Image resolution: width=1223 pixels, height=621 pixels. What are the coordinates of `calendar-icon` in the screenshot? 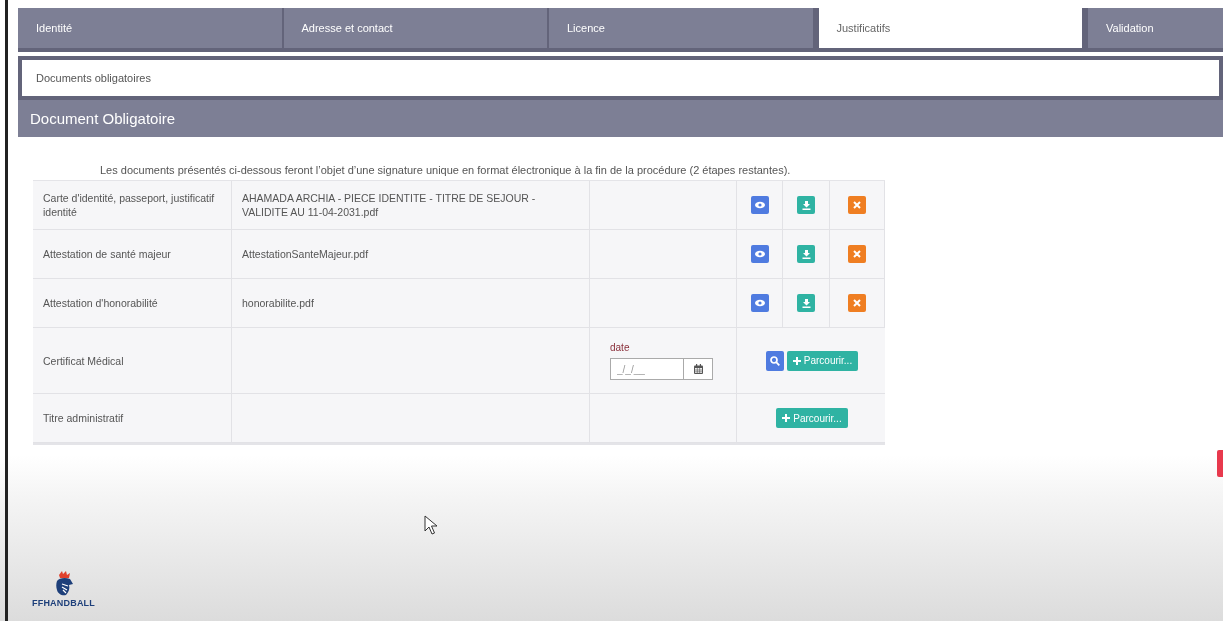 It's located at (698, 369).